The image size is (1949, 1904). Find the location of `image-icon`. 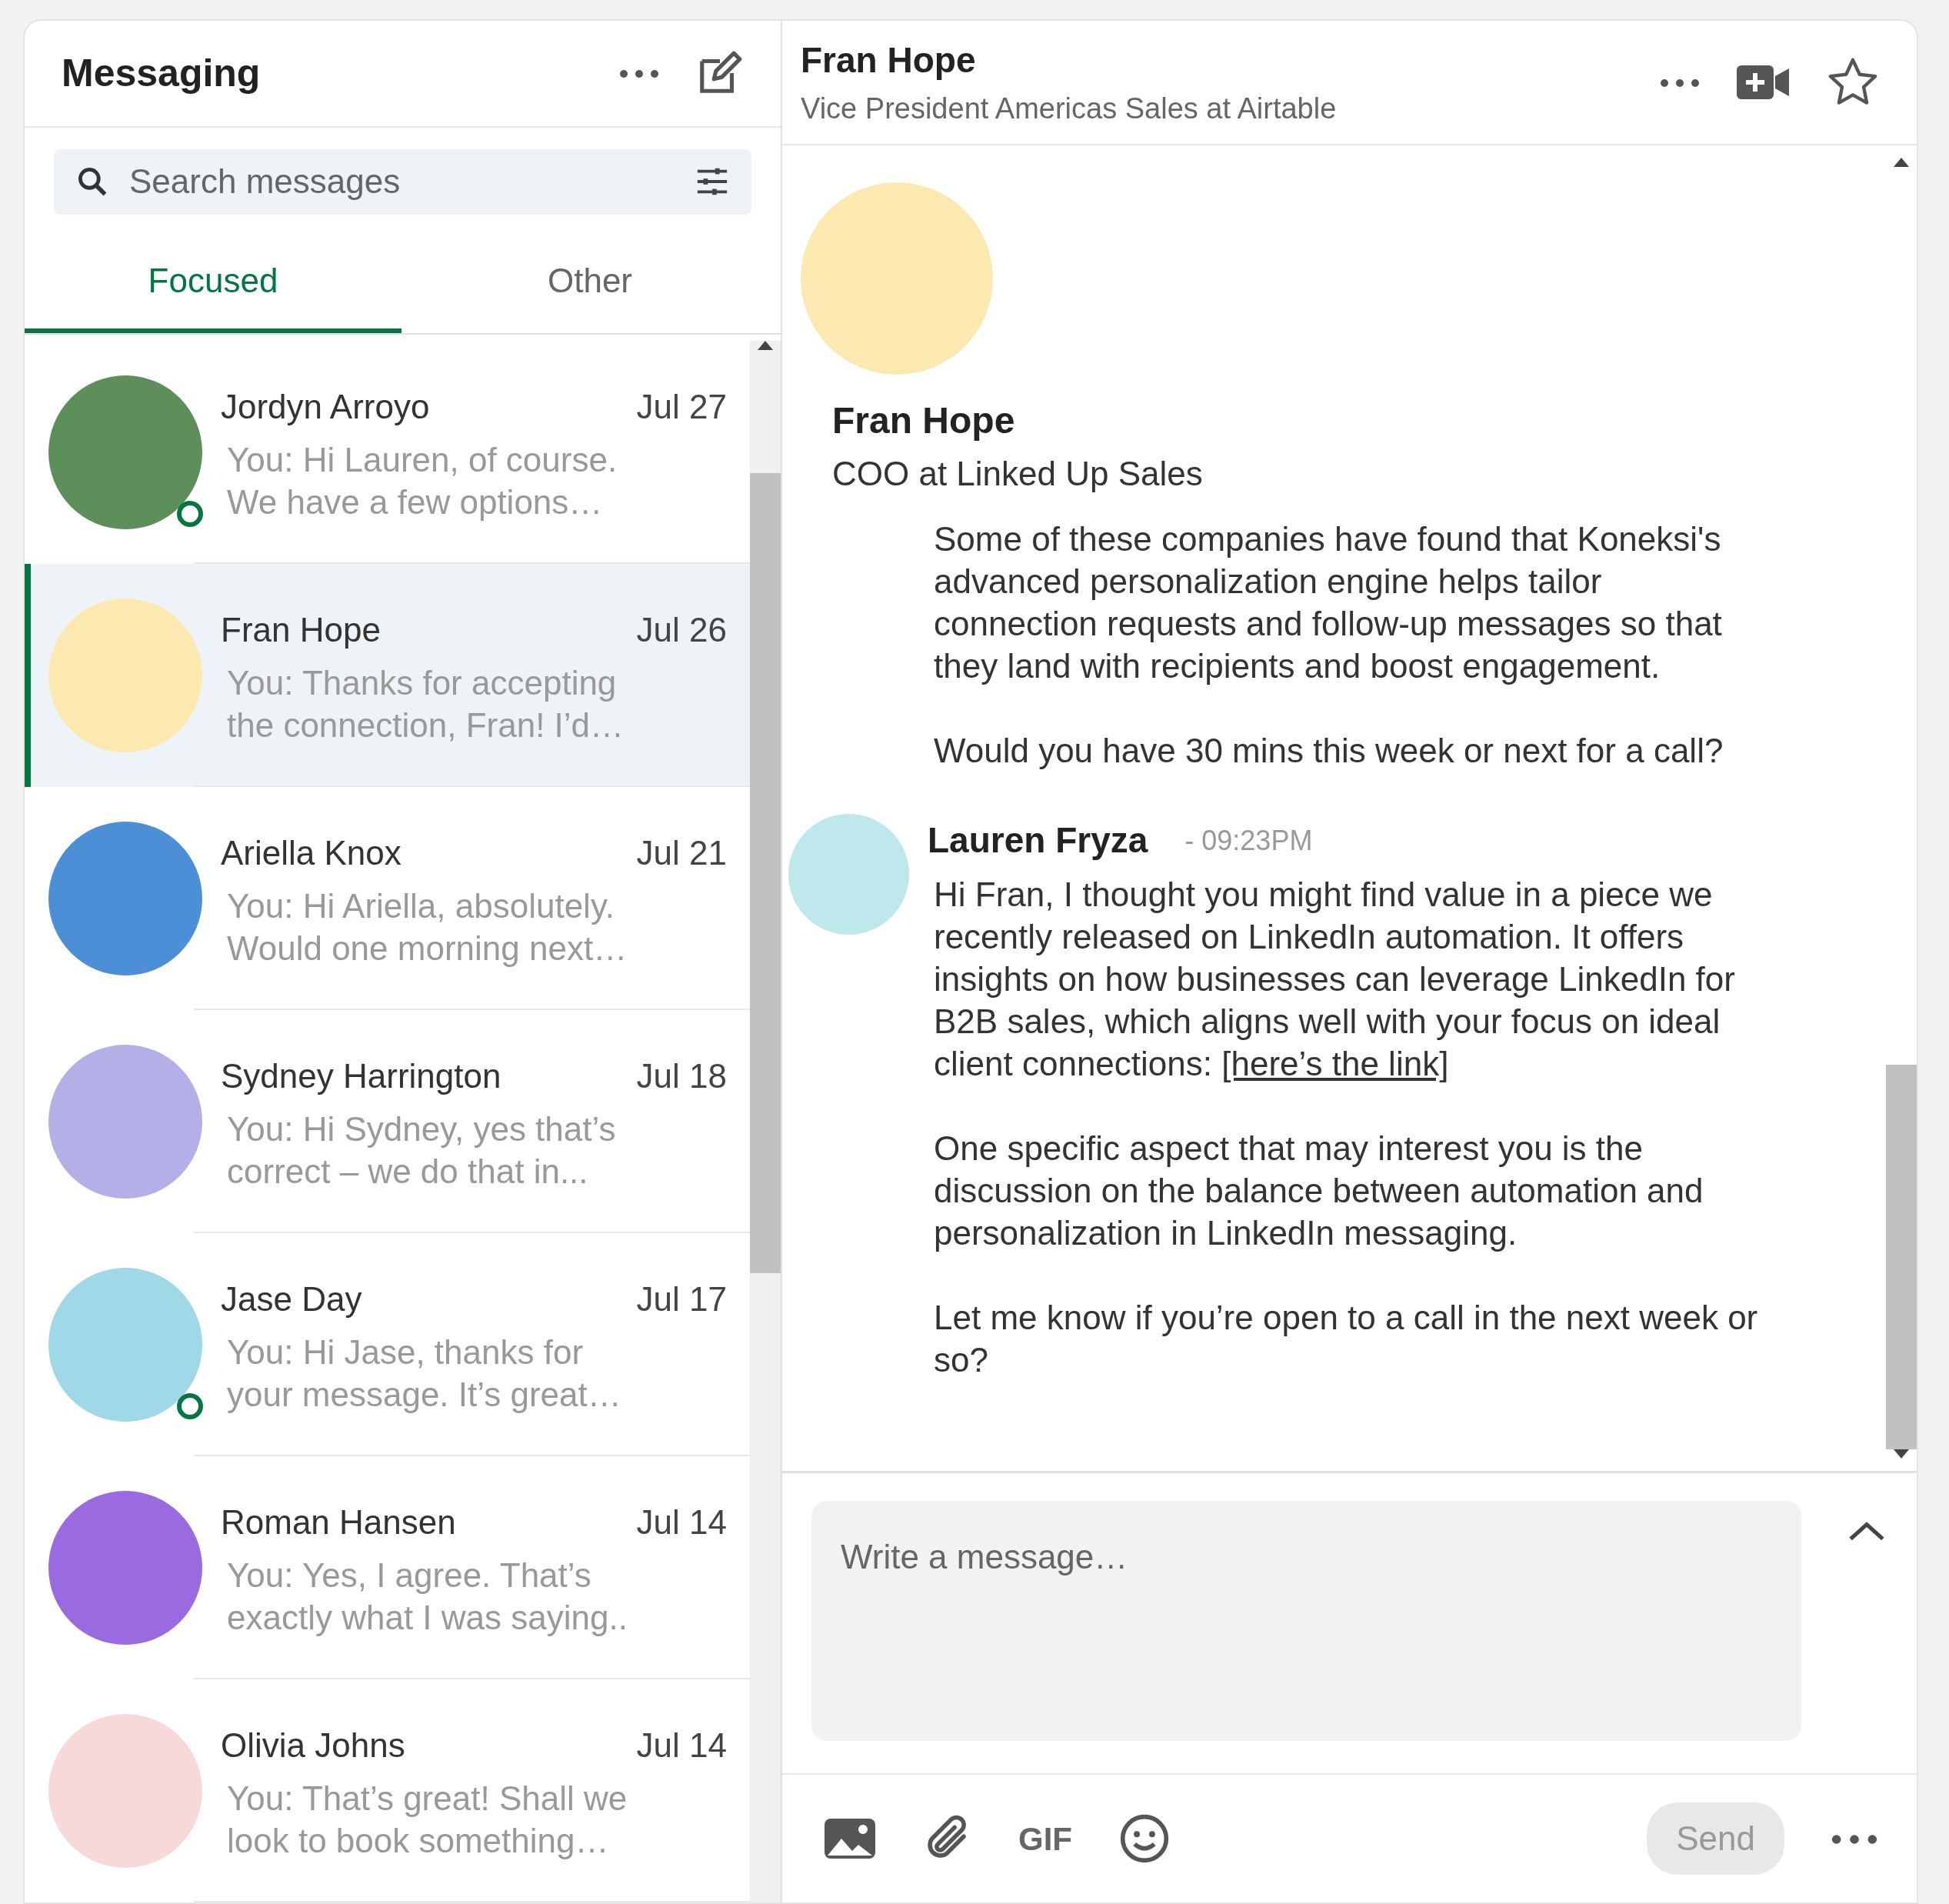

image-icon is located at coordinates (850, 1839).